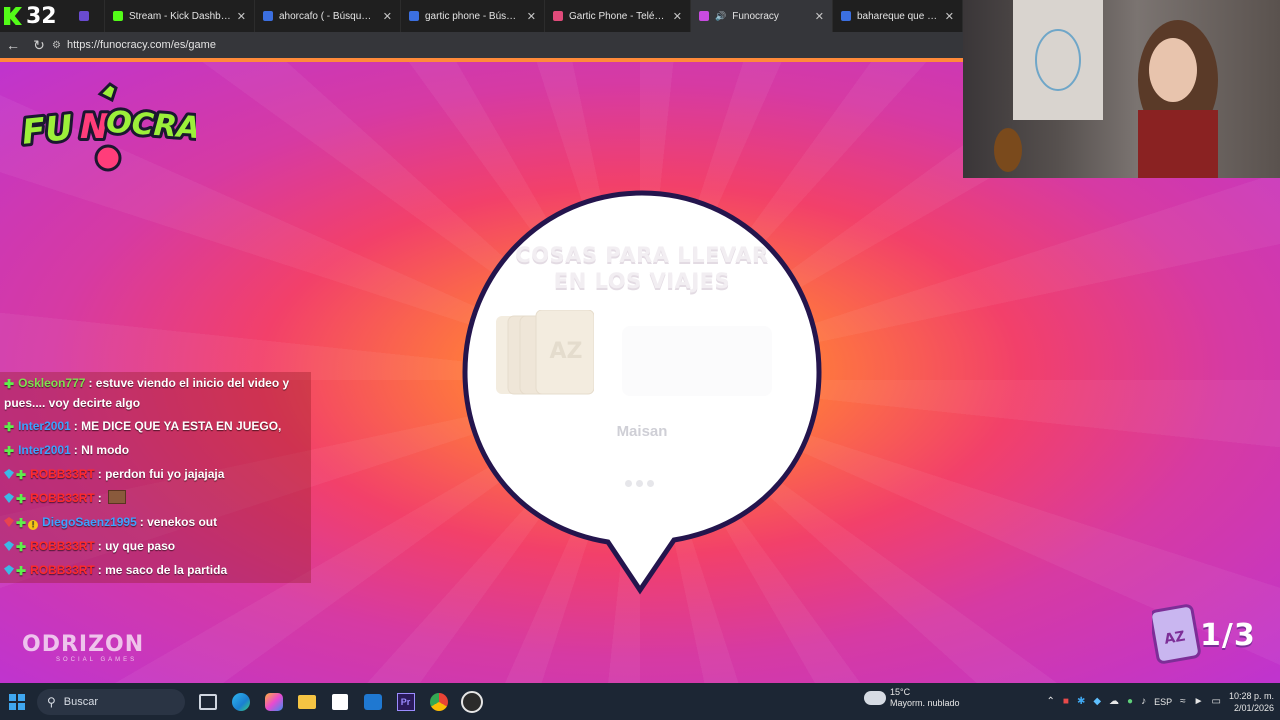 This screenshot has width=1280, height=720. Describe the element at coordinates (141, 45) in the screenshot. I see `url-field: https://funocracy.com/es/game` at that location.